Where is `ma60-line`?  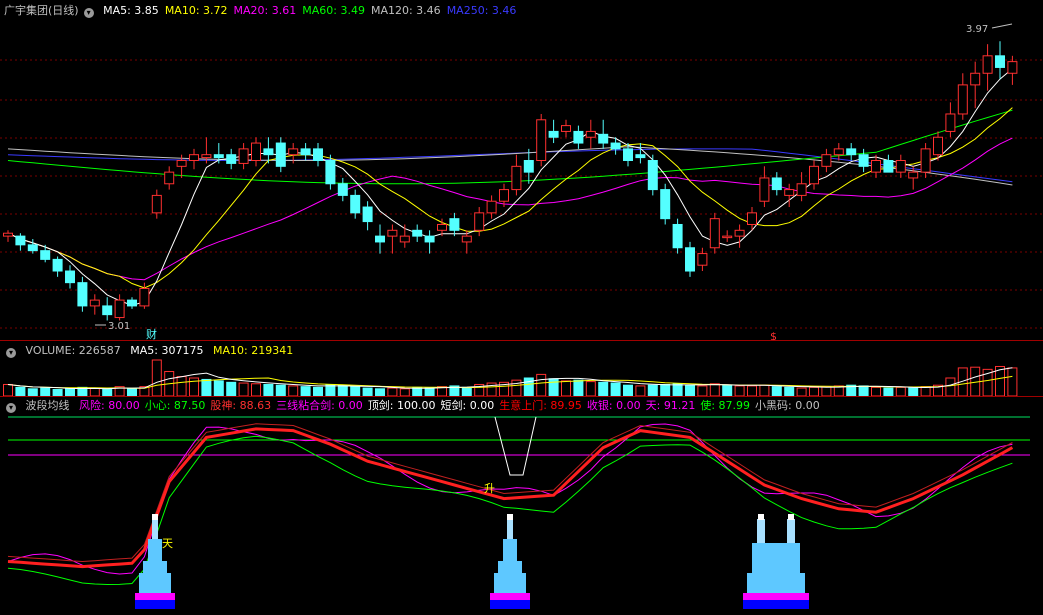
ma60-line is located at coordinates (510, 147).